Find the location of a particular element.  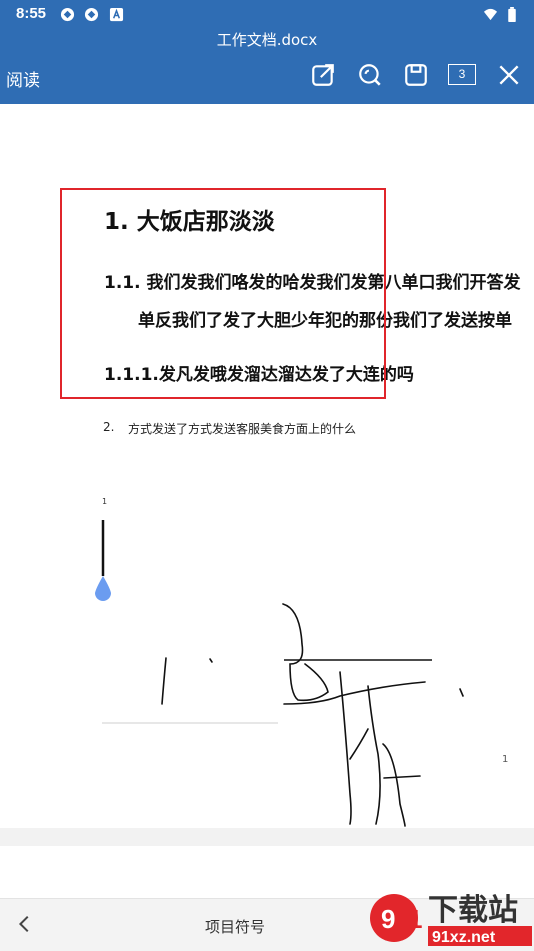

page-gap is located at coordinates (267, 837).